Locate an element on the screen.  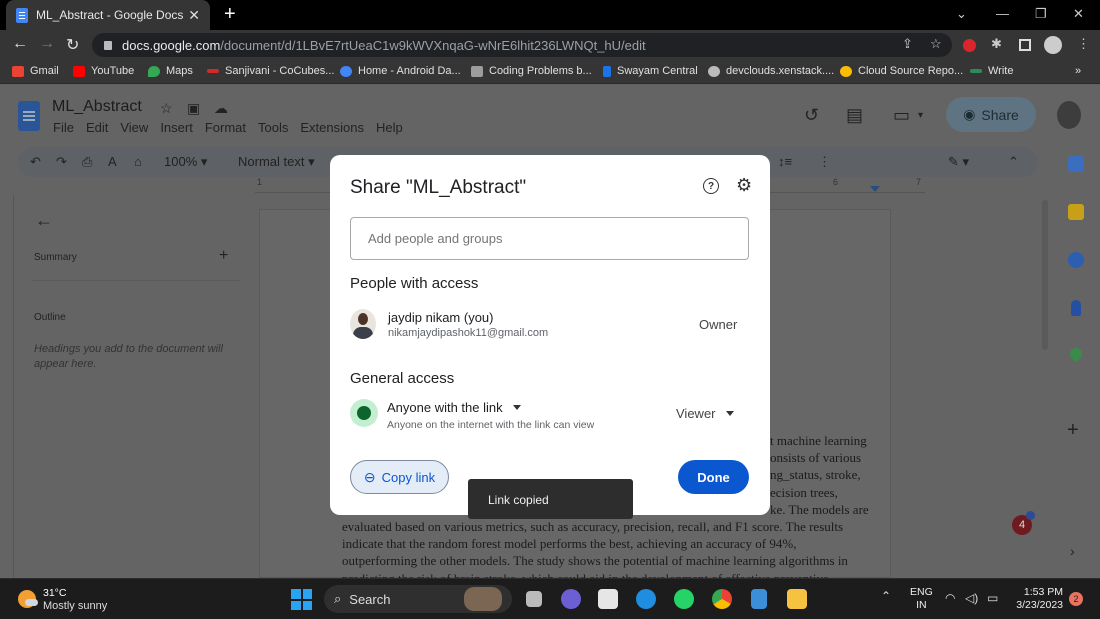
editing-mode-icon: ✎ ▾ is located at coordinates (958, 162).